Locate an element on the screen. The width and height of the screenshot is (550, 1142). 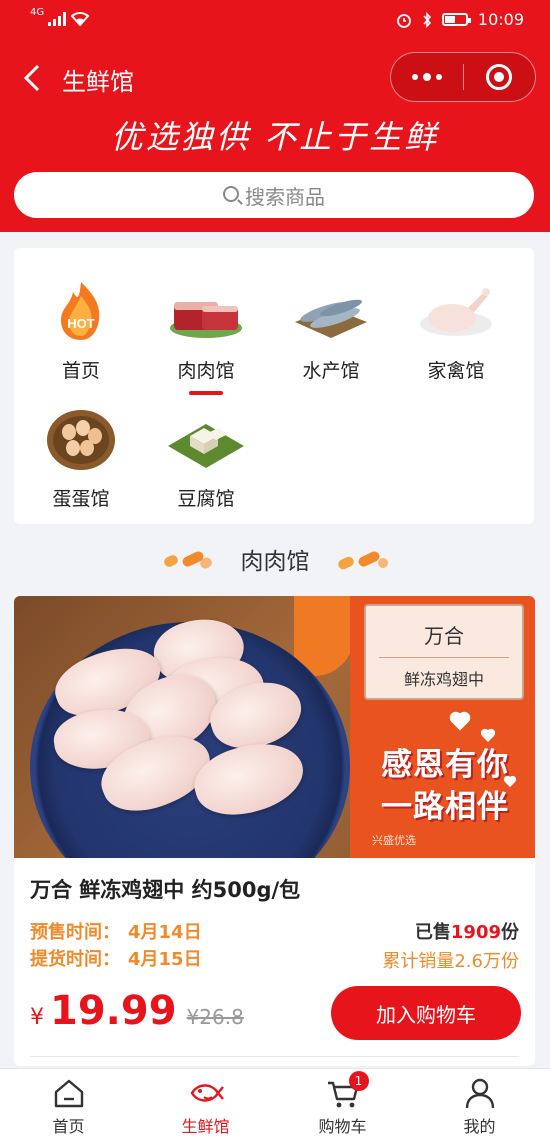
target-icon is located at coordinates (499, 77).